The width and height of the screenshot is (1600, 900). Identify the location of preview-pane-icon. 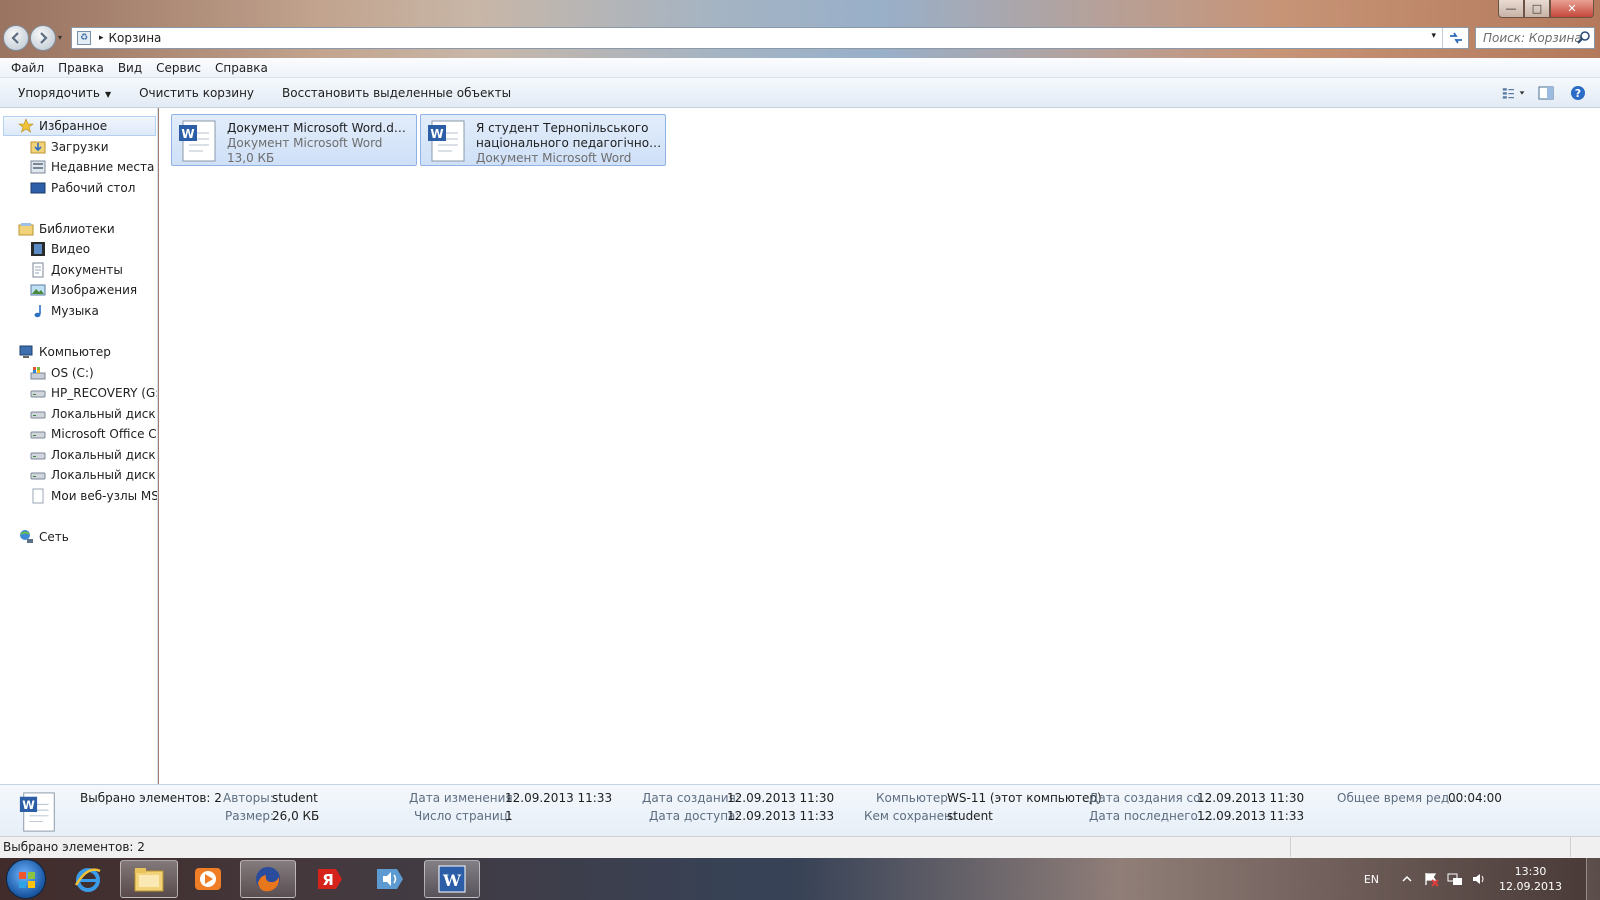
(1546, 93).